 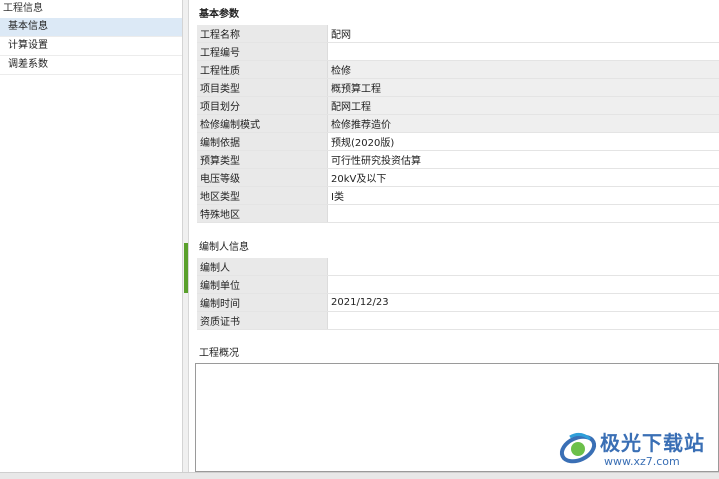 I want to click on row-region-type: 地区类型Ⅰ类, so click(x=458, y=196).